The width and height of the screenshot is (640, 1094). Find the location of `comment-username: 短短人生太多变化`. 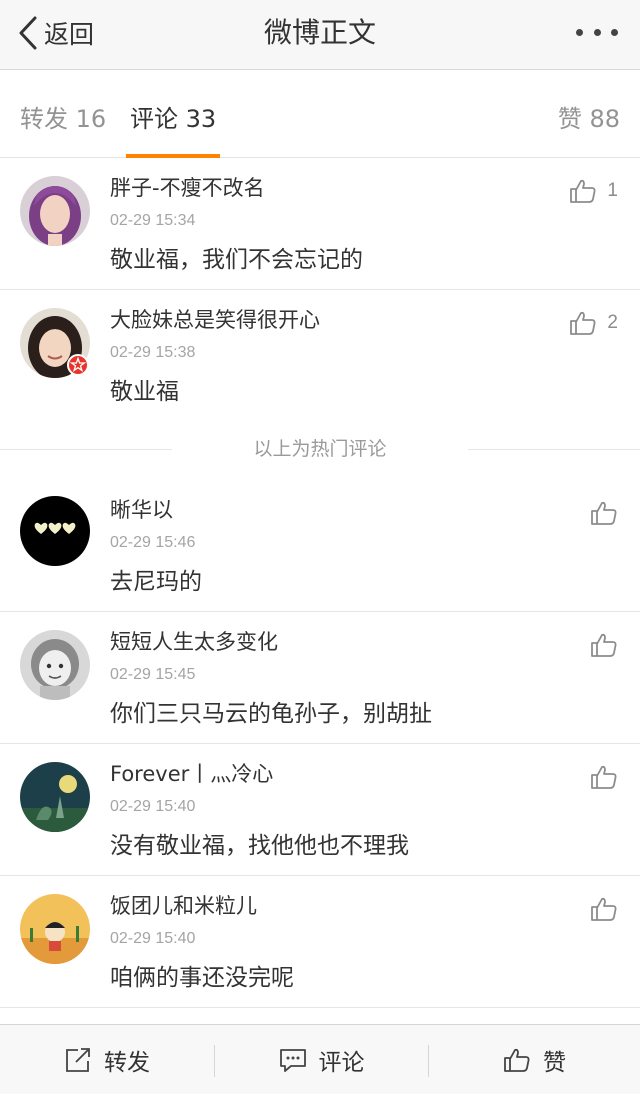

comment-username: 短短人生太多变化 is located at coordinates (194, 642).